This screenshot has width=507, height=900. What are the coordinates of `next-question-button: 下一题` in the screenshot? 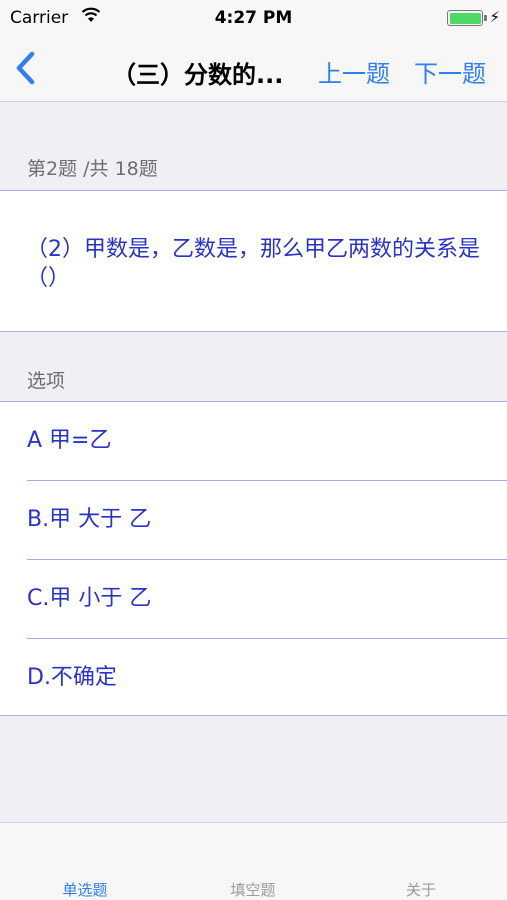 It's located at (450, 71).